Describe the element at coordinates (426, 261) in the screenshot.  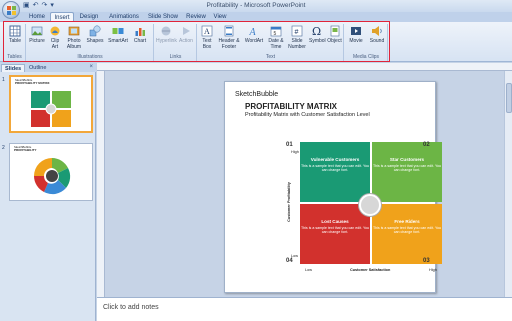
I see `quadrant-number: 03` at that location.